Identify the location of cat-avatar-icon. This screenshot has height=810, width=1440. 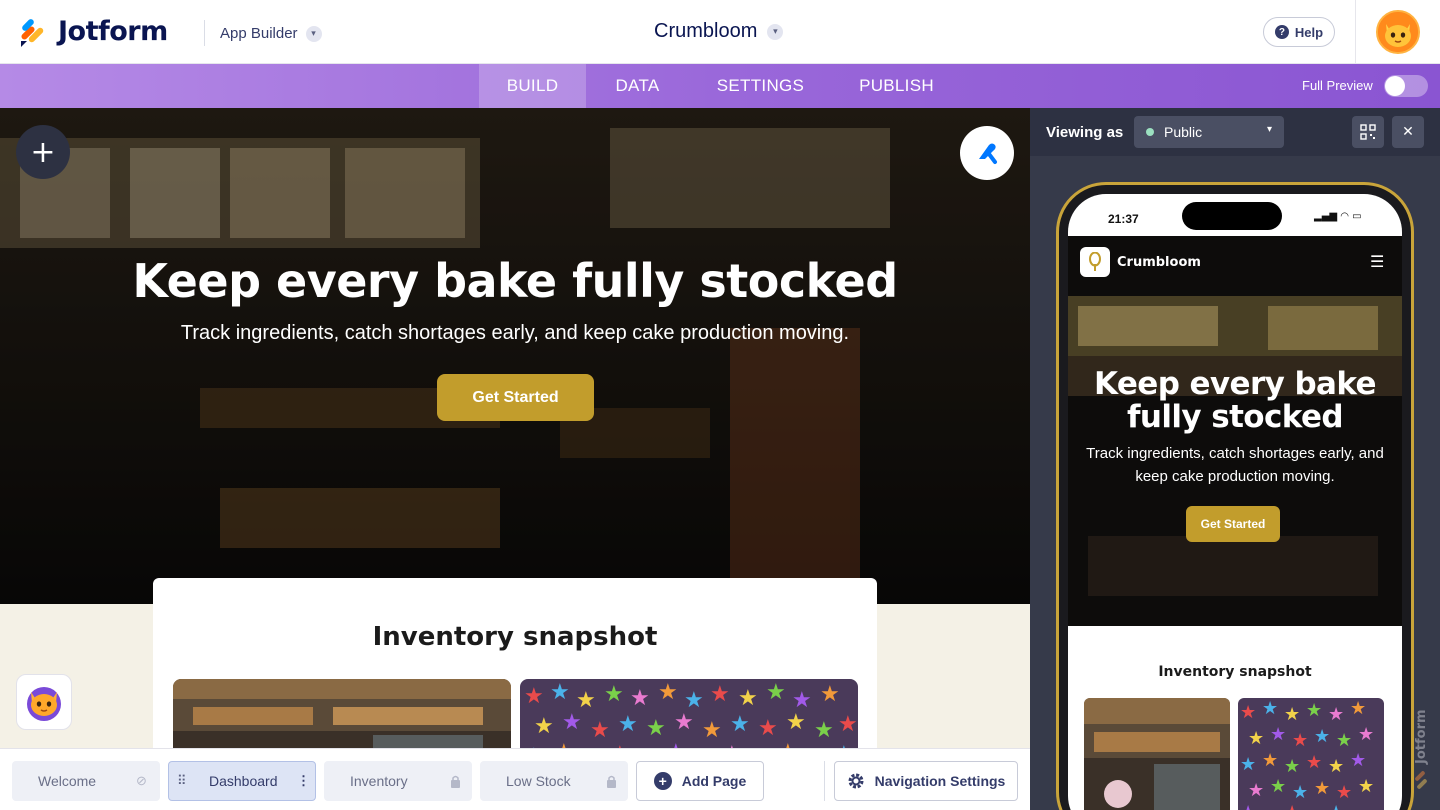
(1398, 32).